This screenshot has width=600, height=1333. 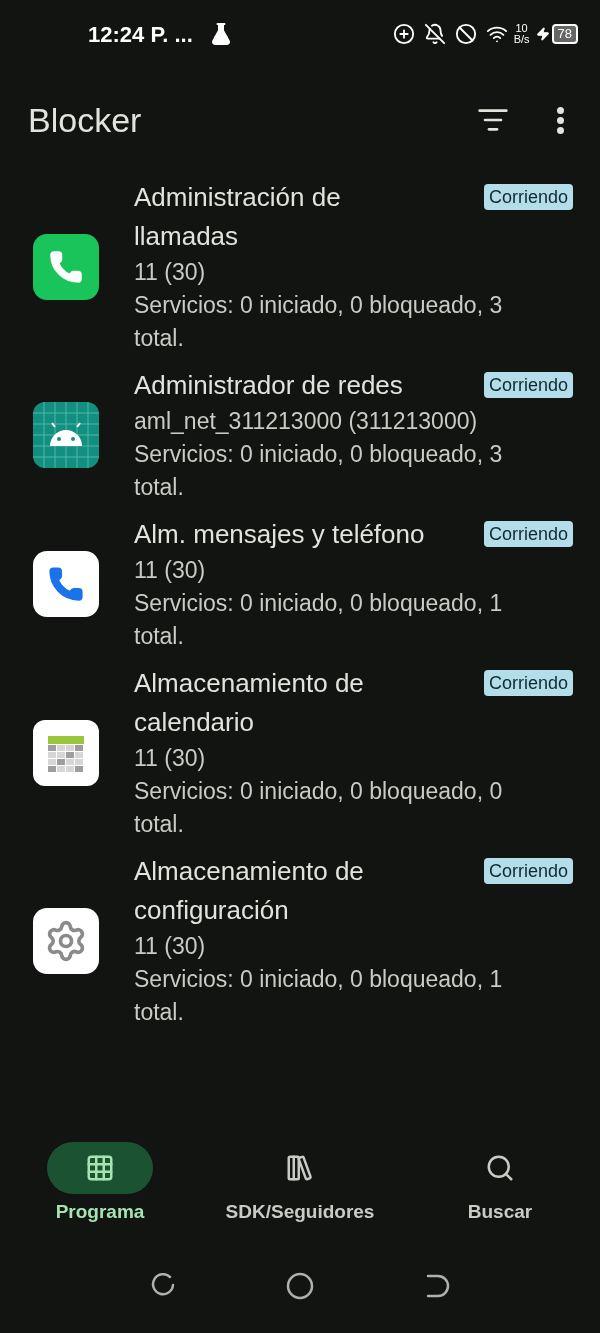 What do you see at coordinates (300, 1285) in the screenshot?
I see `home-icon` at bounding box center [300, 1285].